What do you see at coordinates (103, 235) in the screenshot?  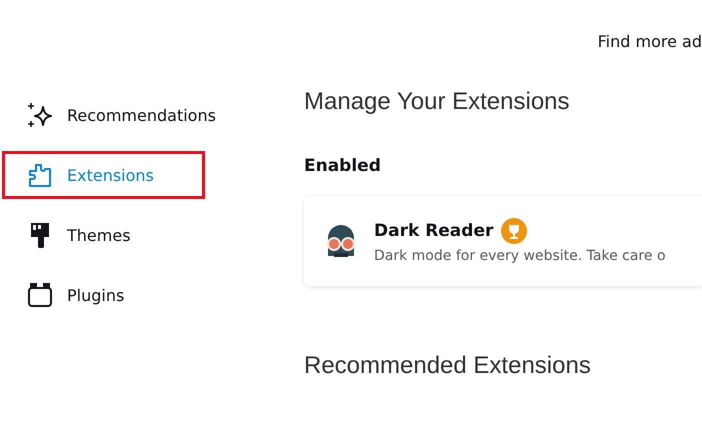 I see `sidebar-item: Themes` at bounding box center [103, 235].